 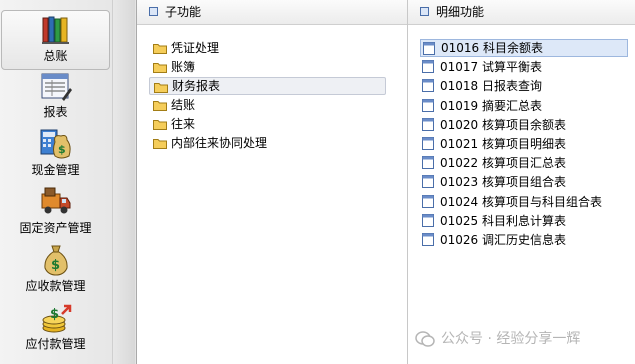 What do you see at coordinates (481, 67) in the screenshot?
I see `detail-function-item: 01017 试算平衡表` at bounding box center [481, 67].